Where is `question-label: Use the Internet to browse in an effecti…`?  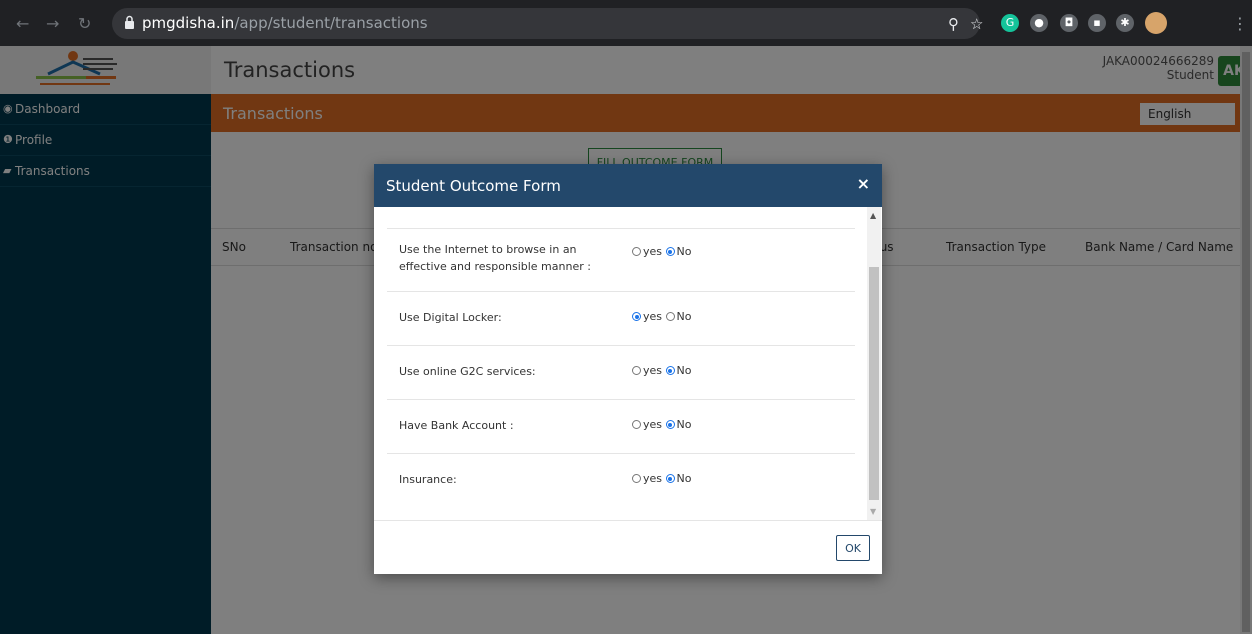 question-label: Use the Internet to browse in an effecti… is located at coordinates (495, 258).